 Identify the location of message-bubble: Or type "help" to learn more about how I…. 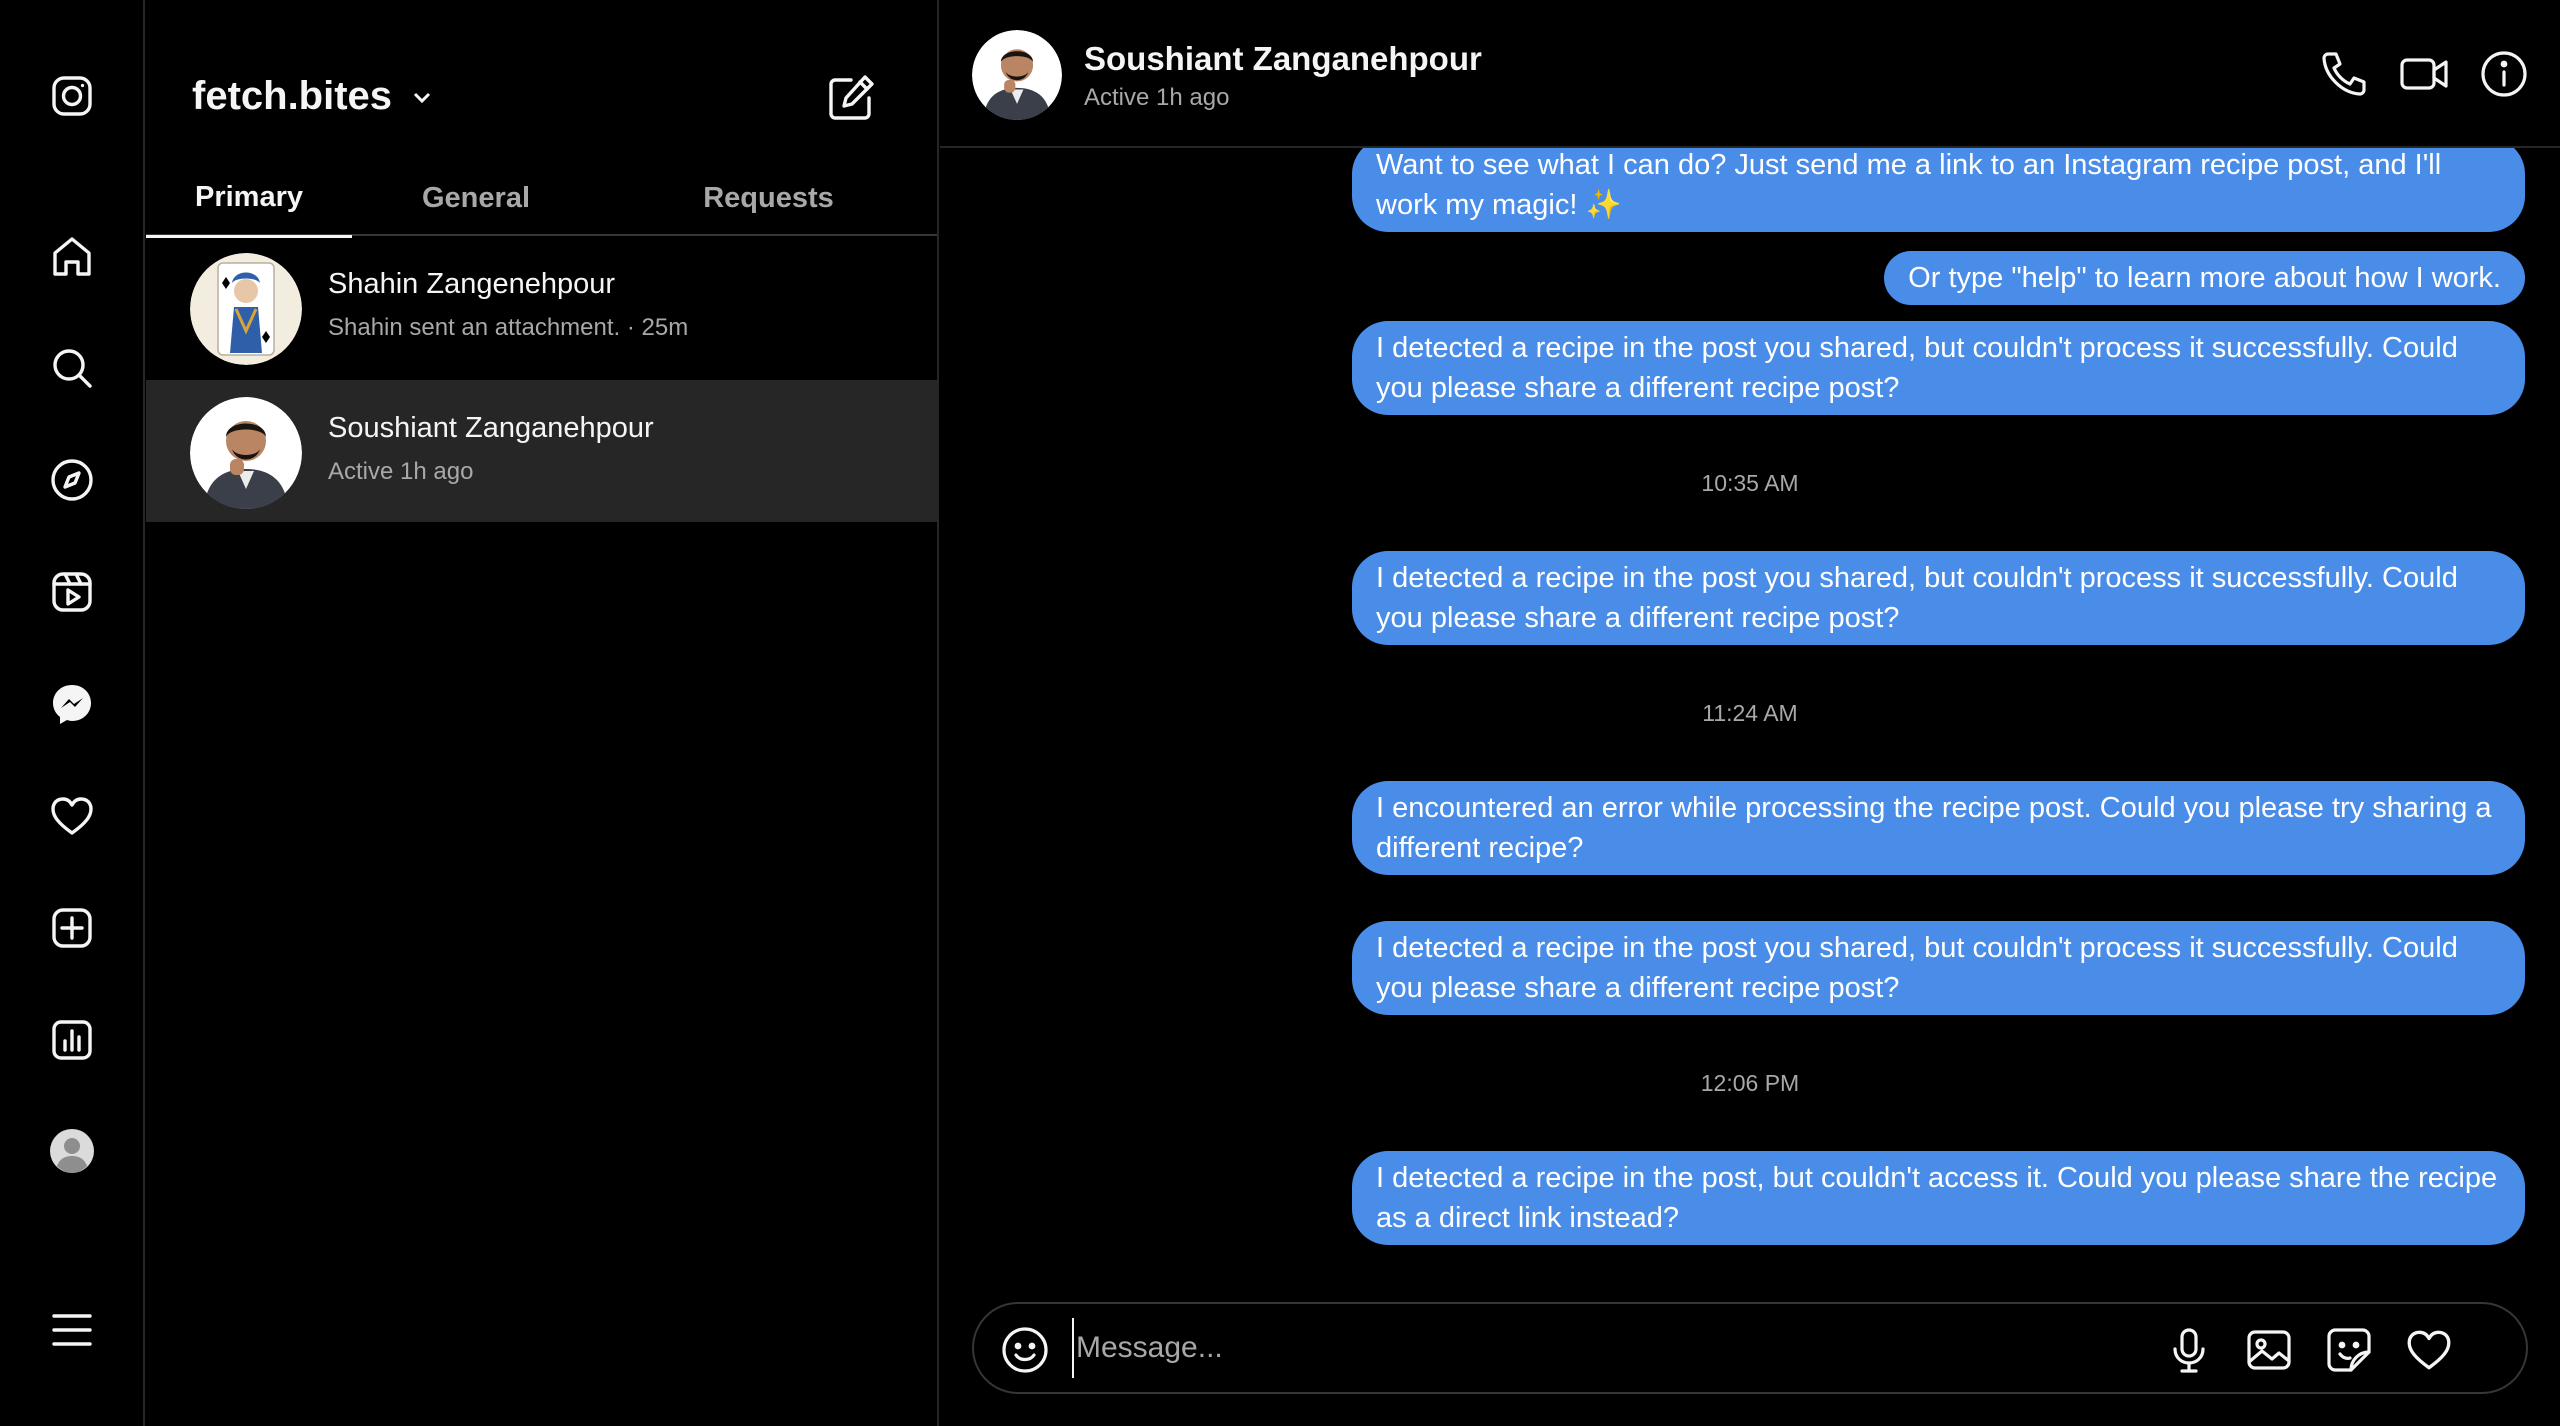
(2204, 278).